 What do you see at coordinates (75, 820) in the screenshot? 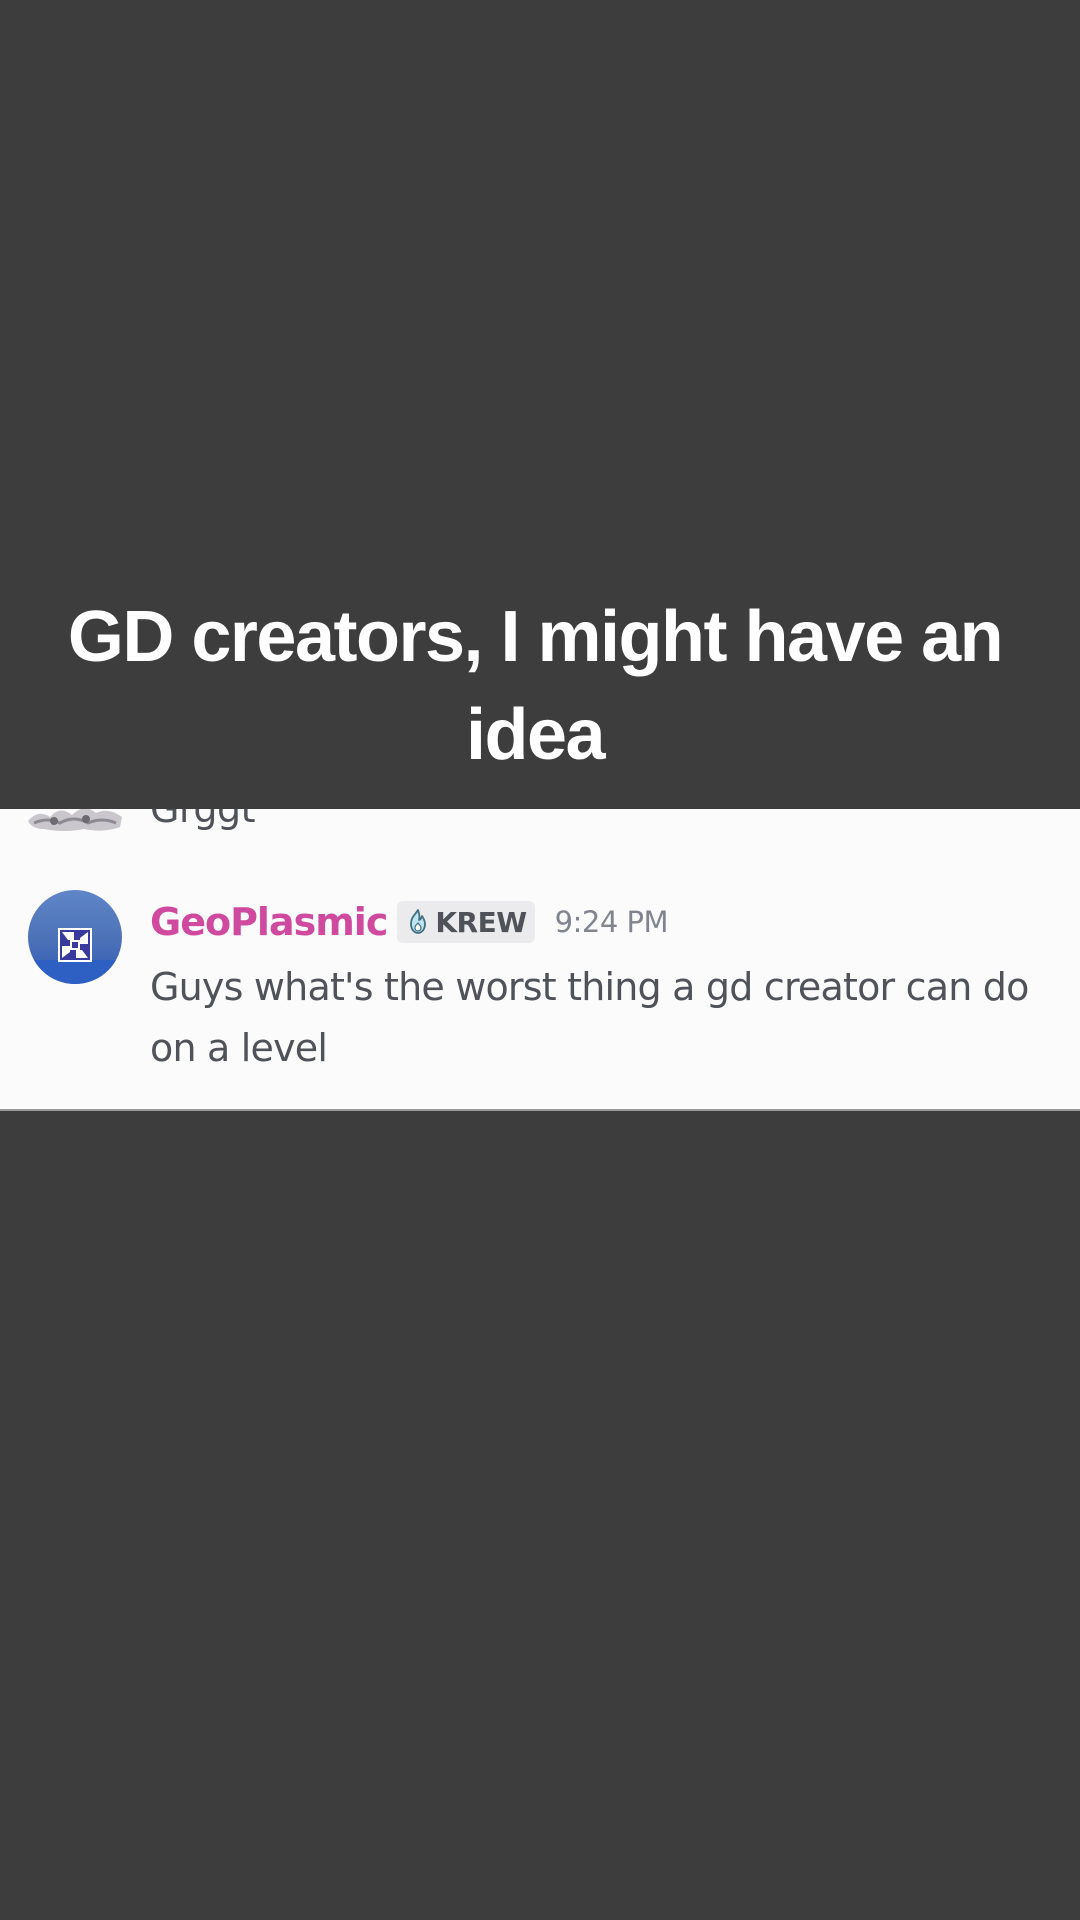
I see `previous-avatar-icon` at bounding box center [75, 820].